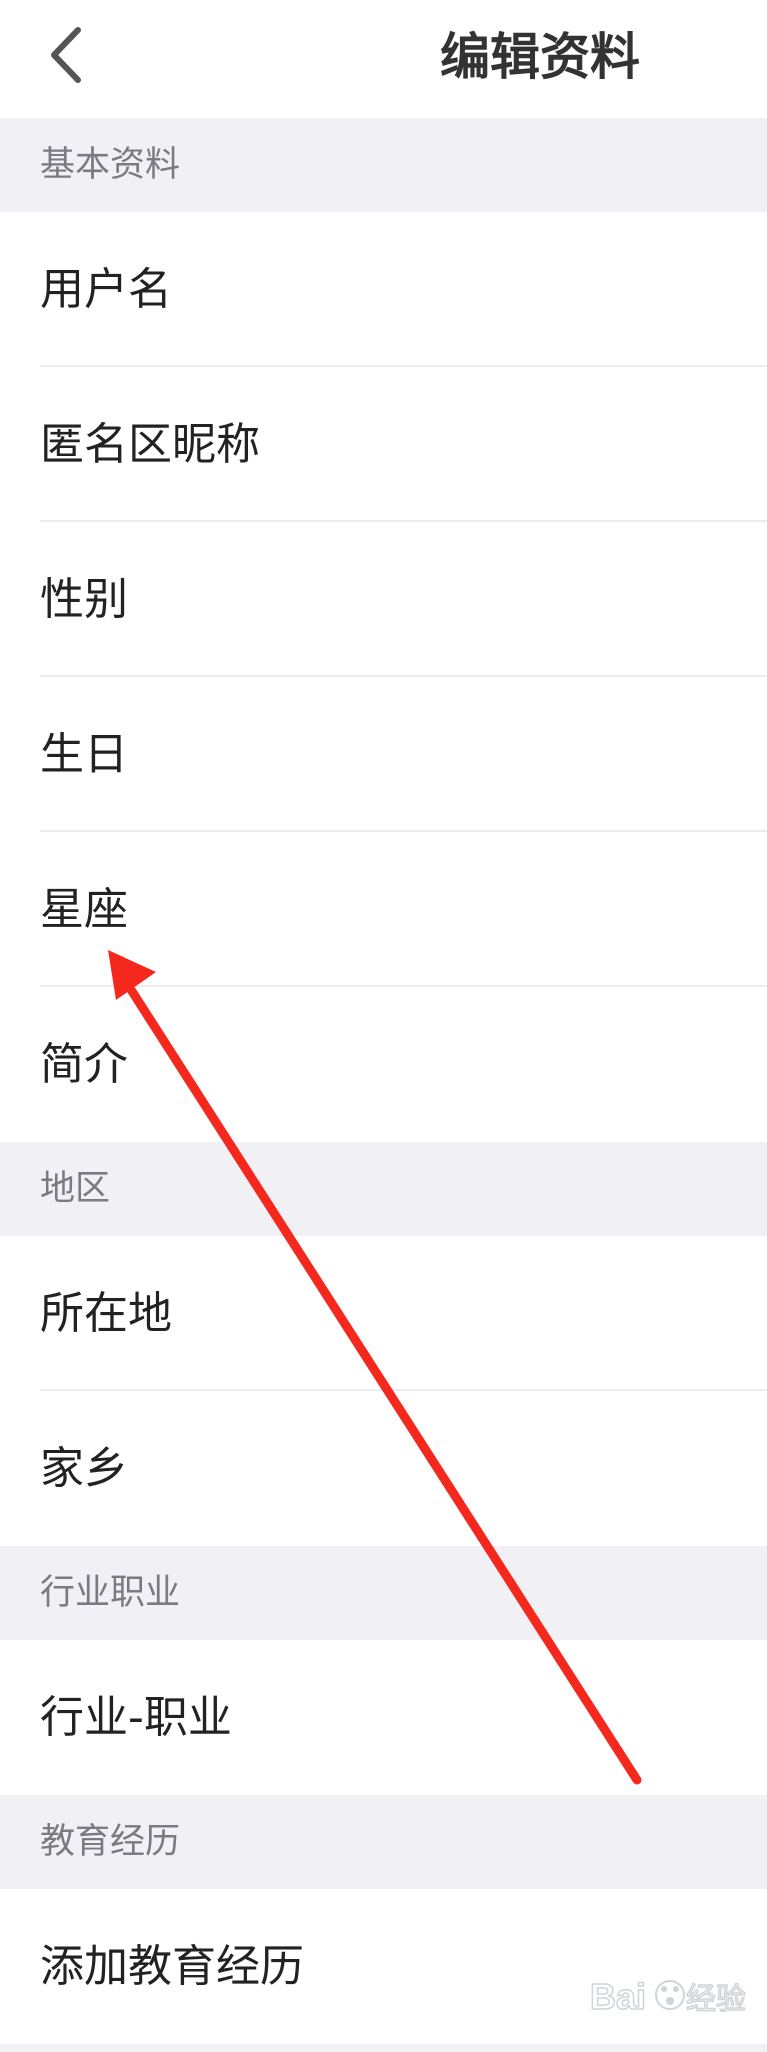 This screenshot has height=2052, width=767. What do you see at coordinates (110, 1842) in the screenshot?
I see `section-title: 教育经历` at bounding box center [110, 1842].